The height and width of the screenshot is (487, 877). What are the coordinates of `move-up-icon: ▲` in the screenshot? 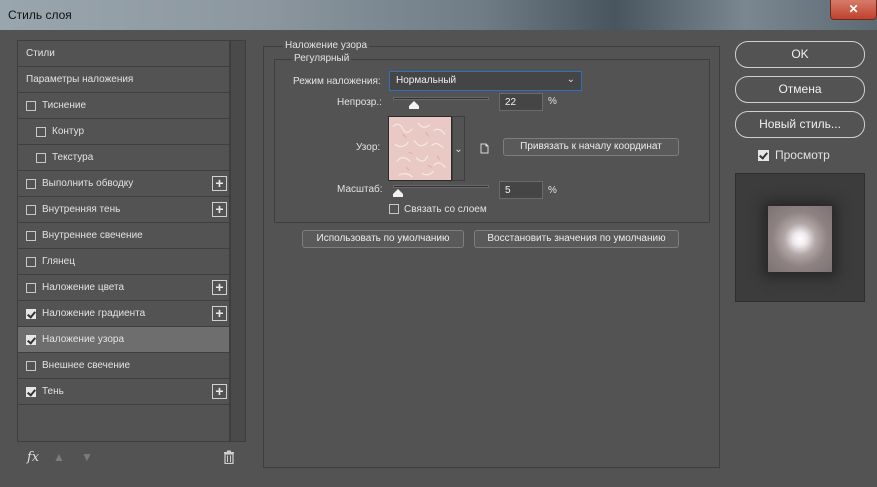 It's located at (59, 457).